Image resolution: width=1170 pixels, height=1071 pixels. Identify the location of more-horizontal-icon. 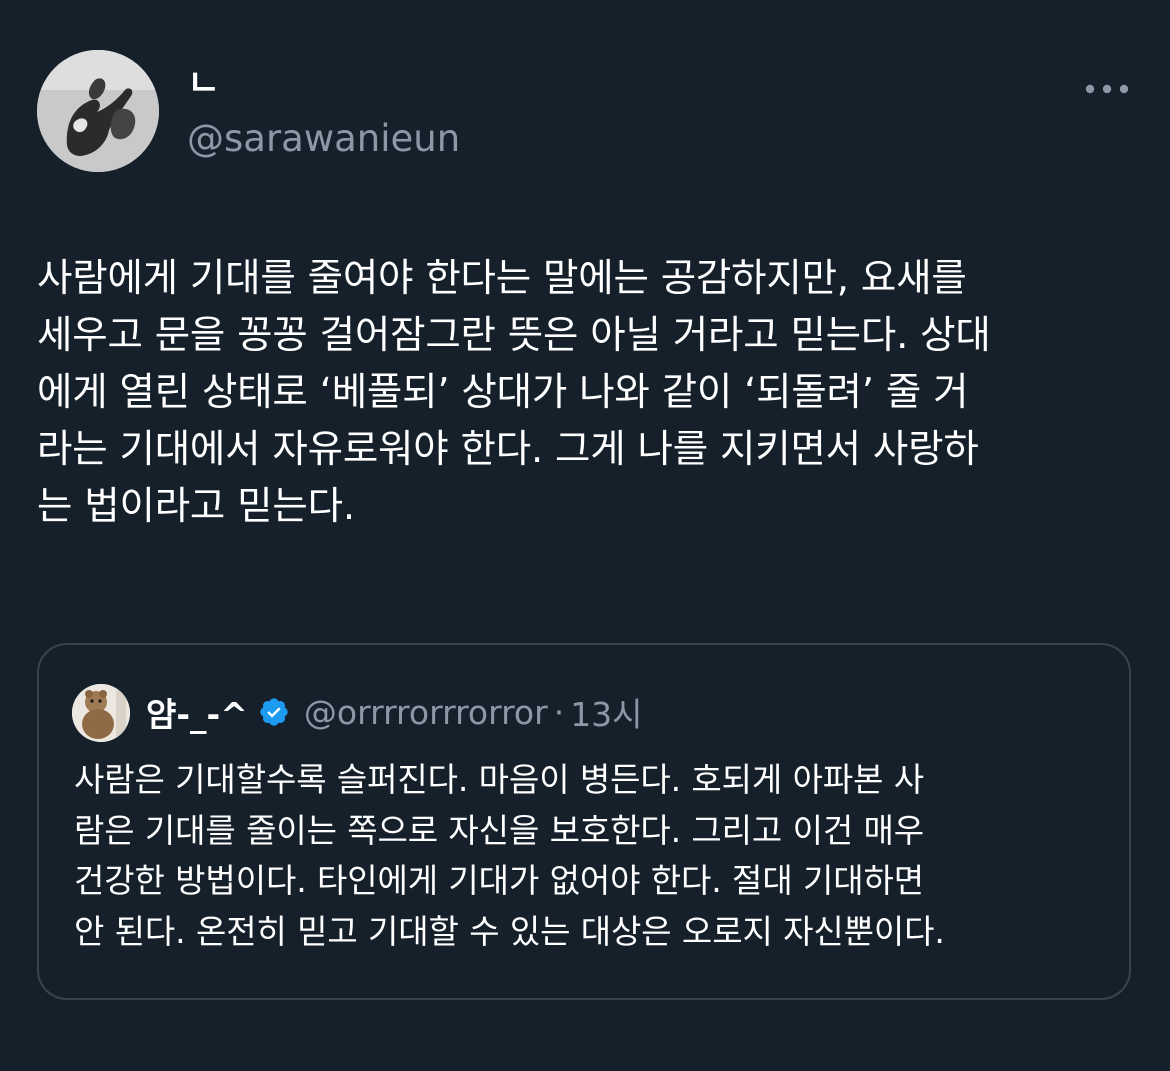
(1107, 89).